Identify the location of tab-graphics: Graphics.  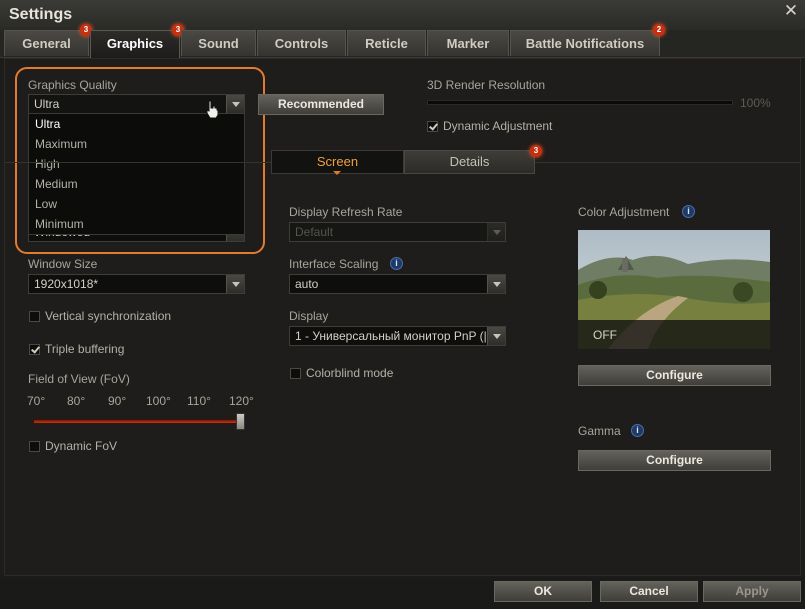
(135, 44).